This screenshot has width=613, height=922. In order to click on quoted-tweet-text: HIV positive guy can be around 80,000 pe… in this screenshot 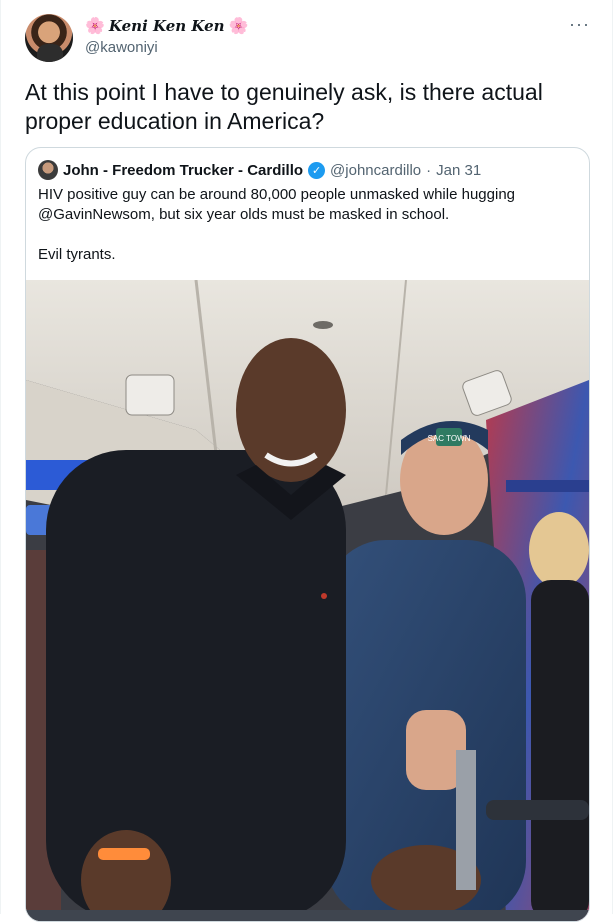, I will do `click(303, 225)`.